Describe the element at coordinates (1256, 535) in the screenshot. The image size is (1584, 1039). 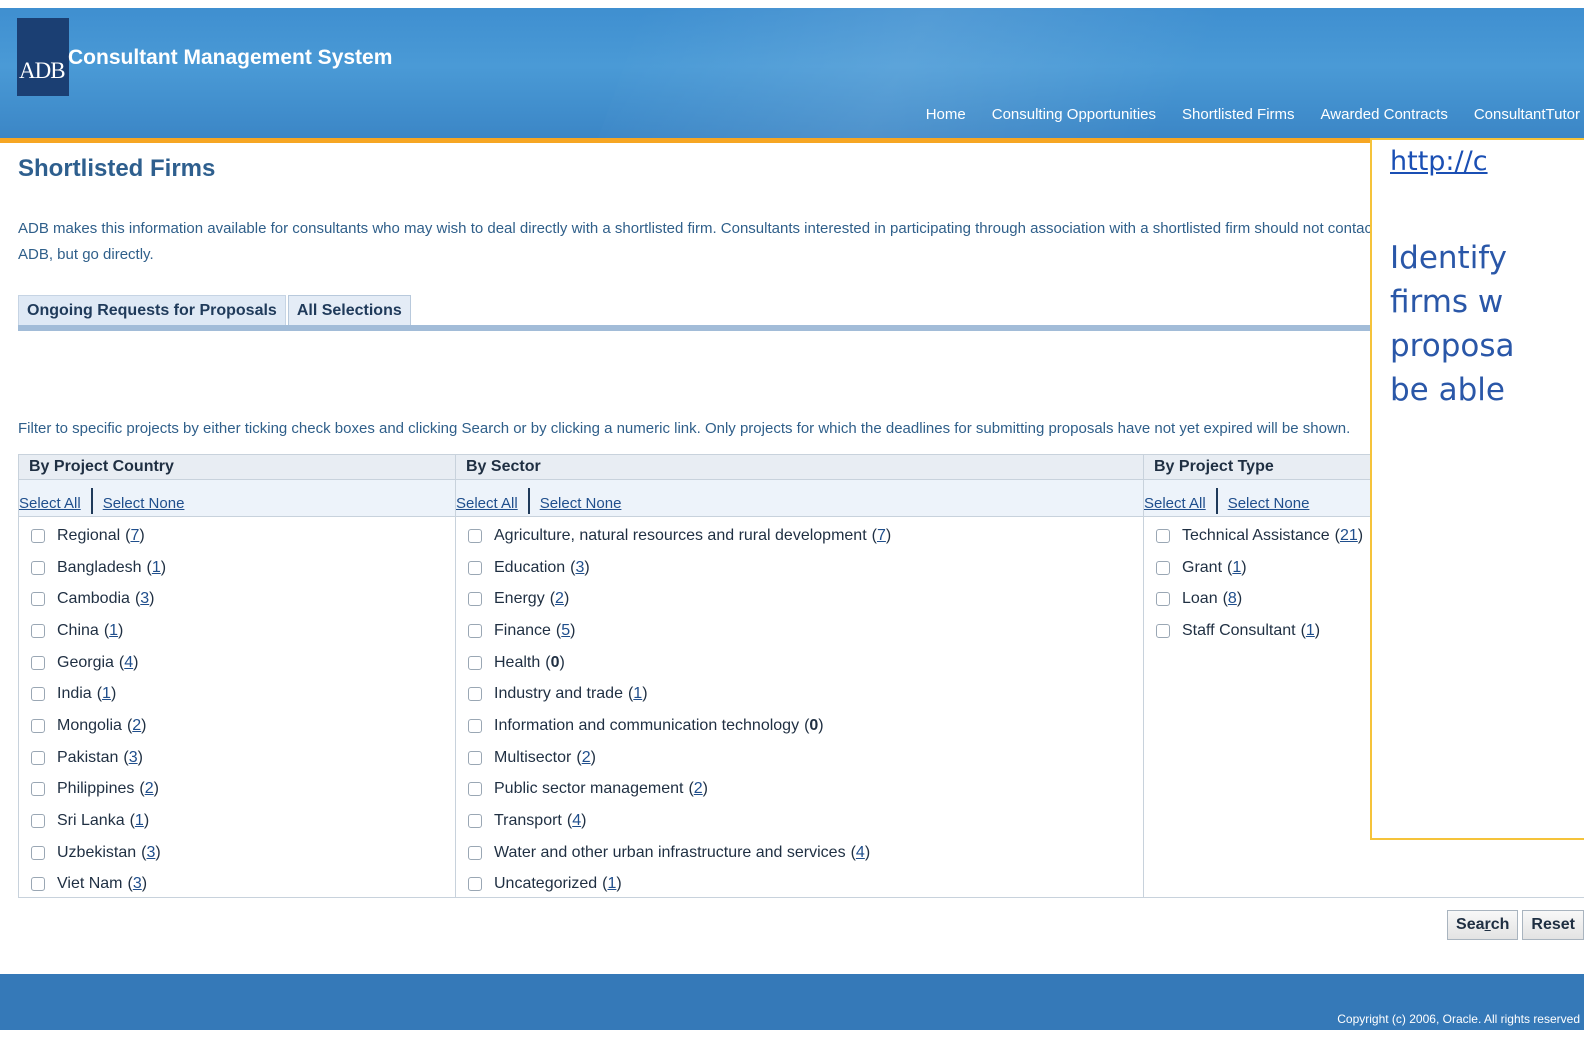
I see `type-item-label: Technical Assistance` at that location.